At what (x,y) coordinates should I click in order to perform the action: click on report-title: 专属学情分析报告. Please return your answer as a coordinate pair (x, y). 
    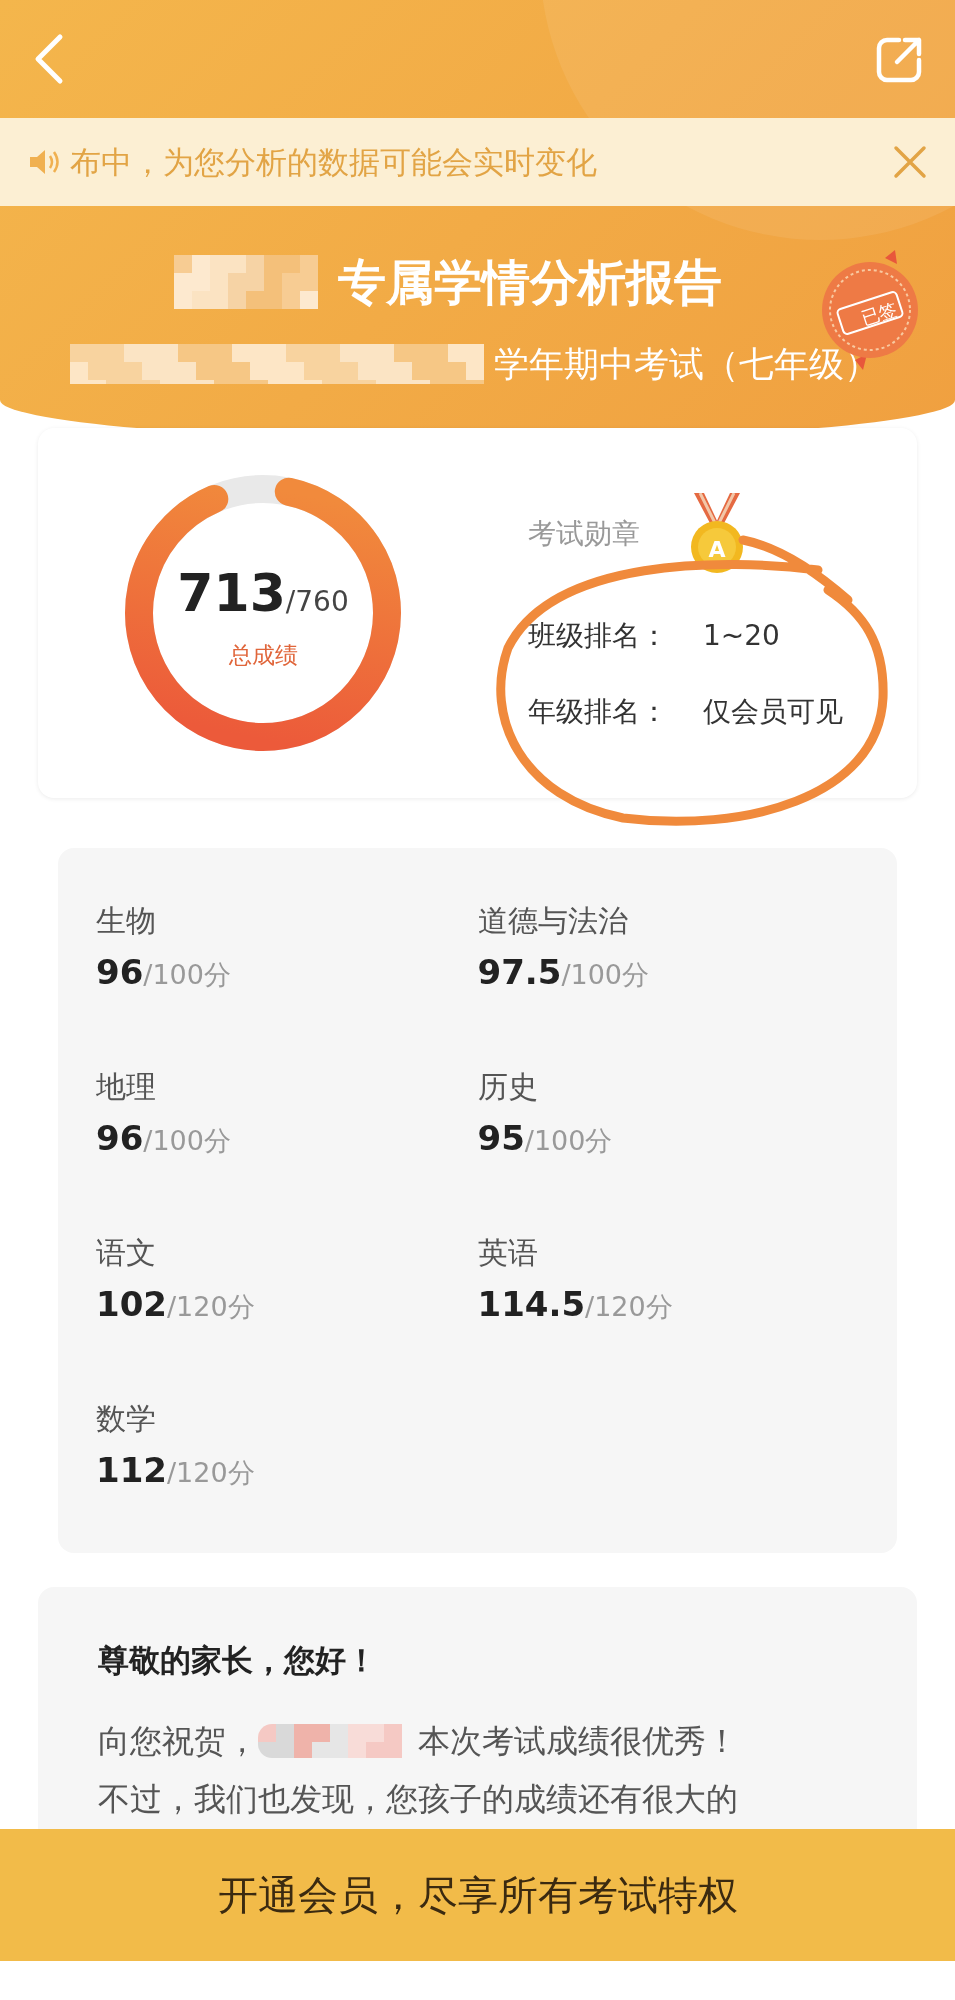
    Looking at the image, I should click on (529, 282).